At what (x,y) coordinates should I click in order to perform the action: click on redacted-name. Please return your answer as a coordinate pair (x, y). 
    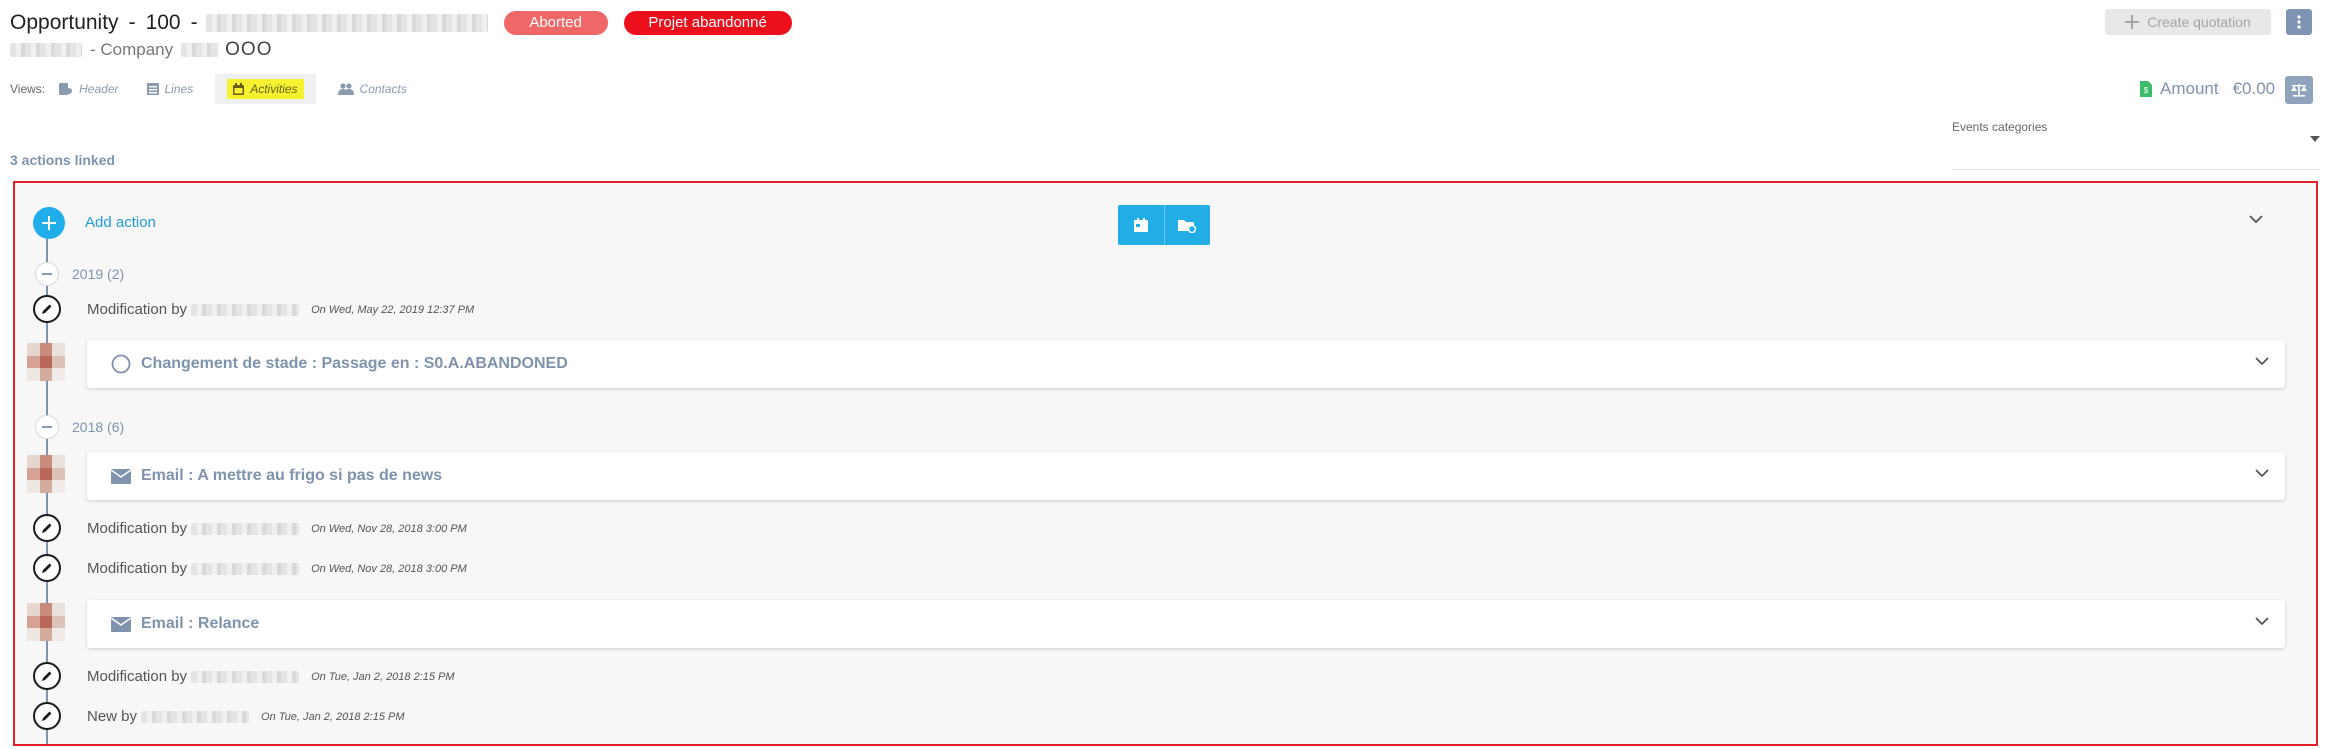
    Looking at the image, I should click on (346, 23).